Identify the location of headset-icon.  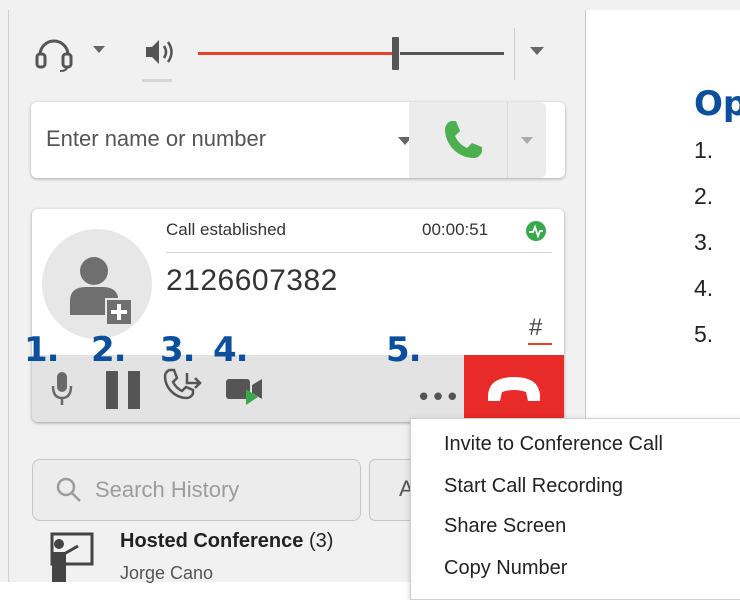
(54, 55).